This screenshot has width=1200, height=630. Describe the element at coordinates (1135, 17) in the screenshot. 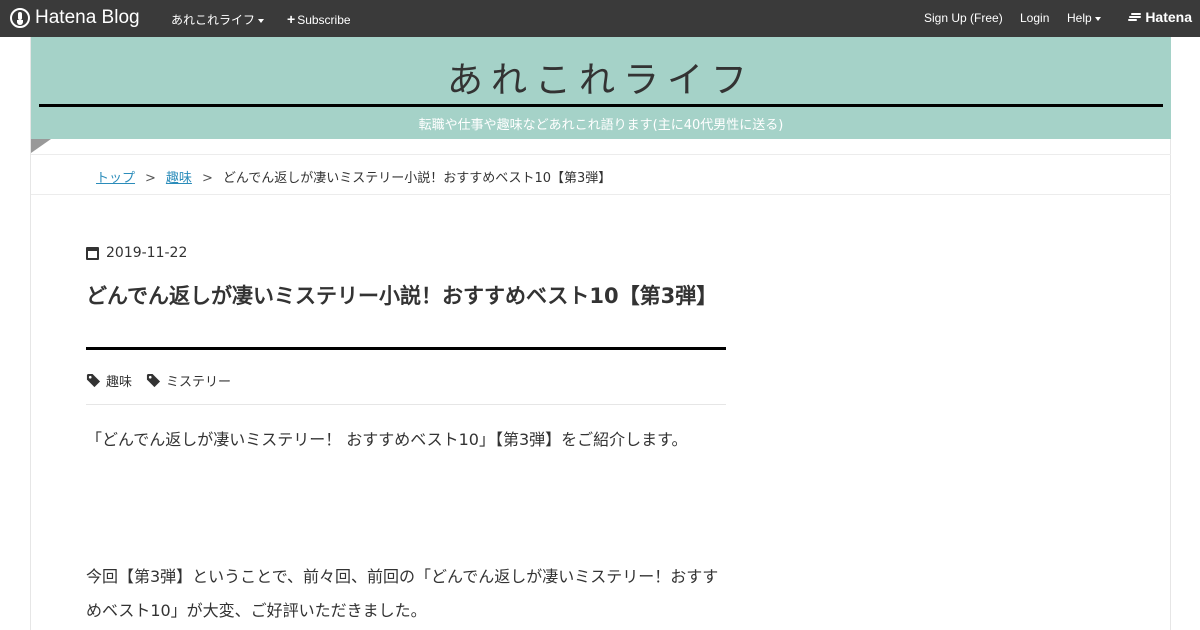

I see `hatena-wave-icon` at that location.